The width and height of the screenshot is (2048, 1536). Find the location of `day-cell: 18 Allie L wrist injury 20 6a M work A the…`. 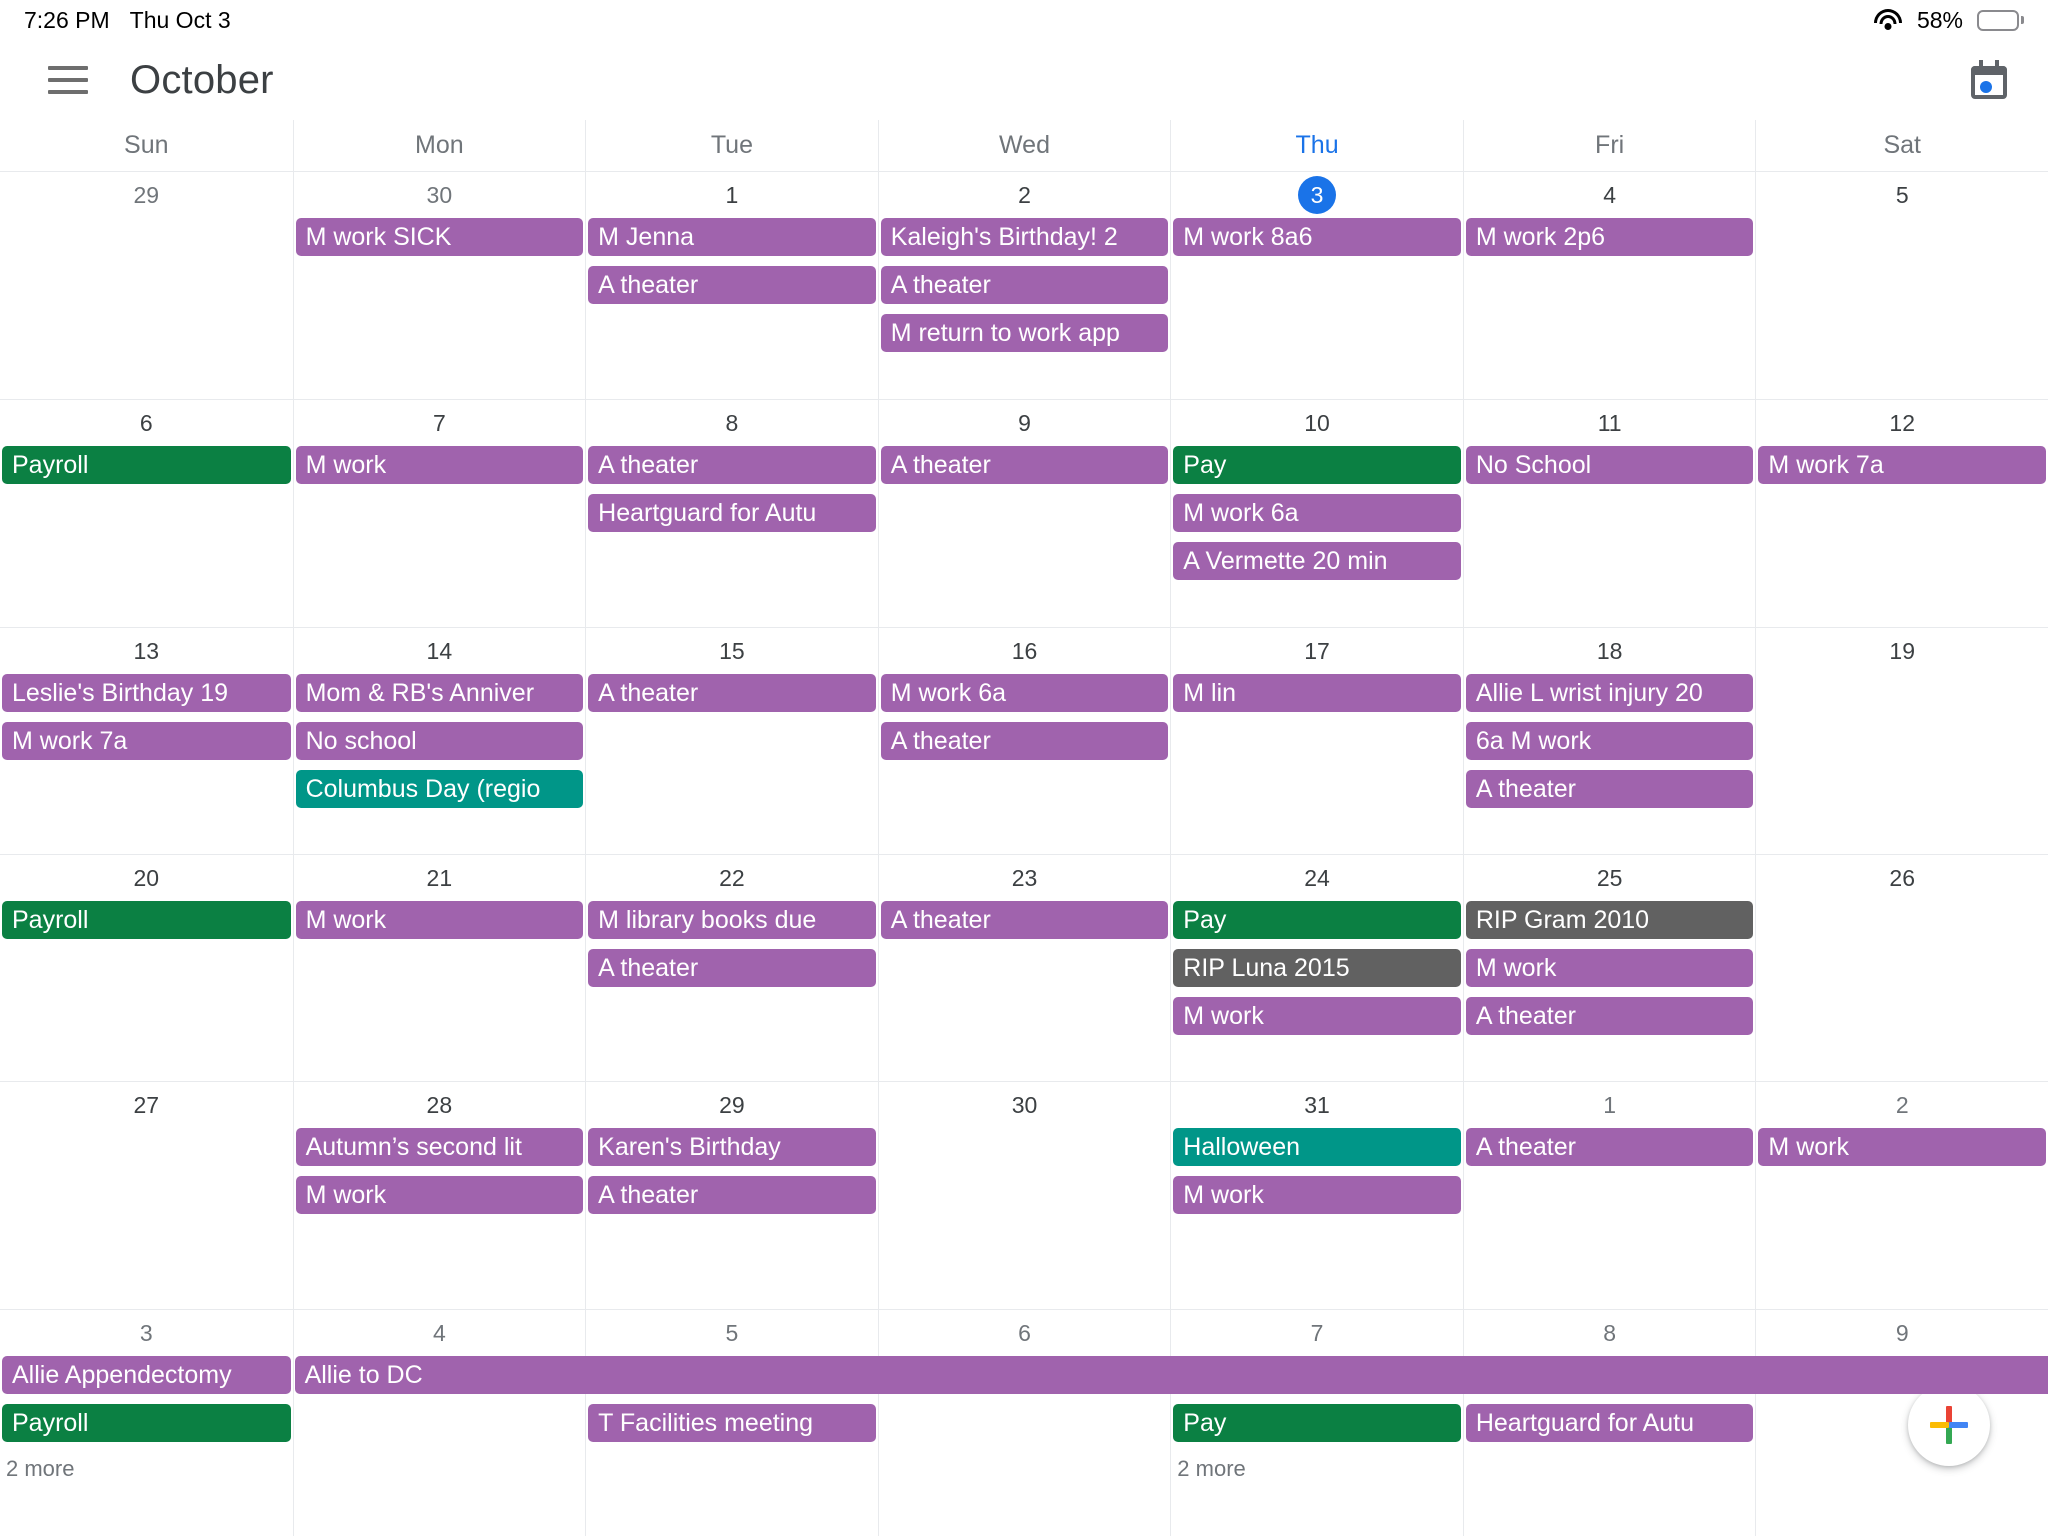

day-cell: 18 Allie L wrist injury 20 6a M work A the… is located at coordinates (1609, 740).